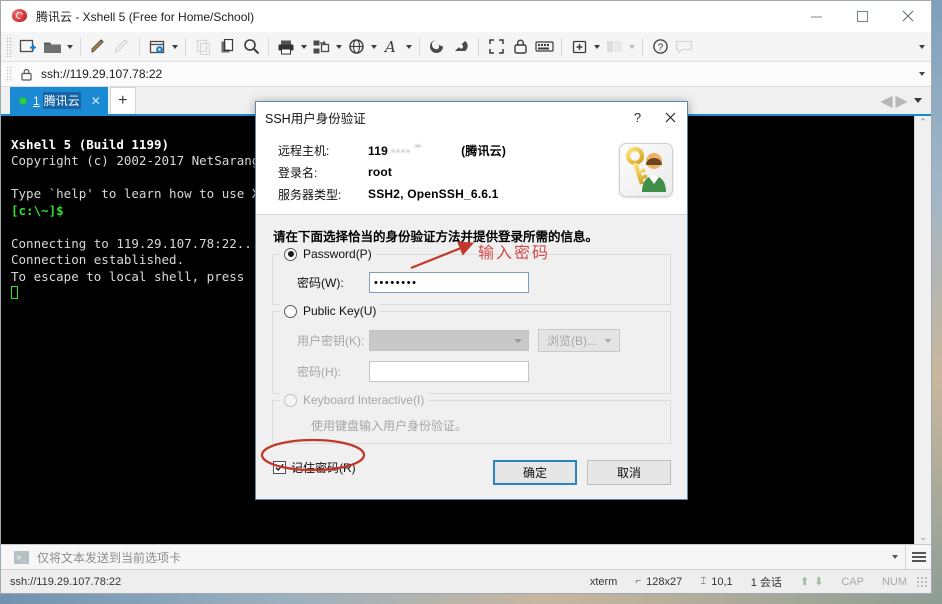 The image size is (942, 604). What do you see at coordinates (396, 47) in the screenshot?
I see `toolbar-font: A` at bounding box center [396, 47].